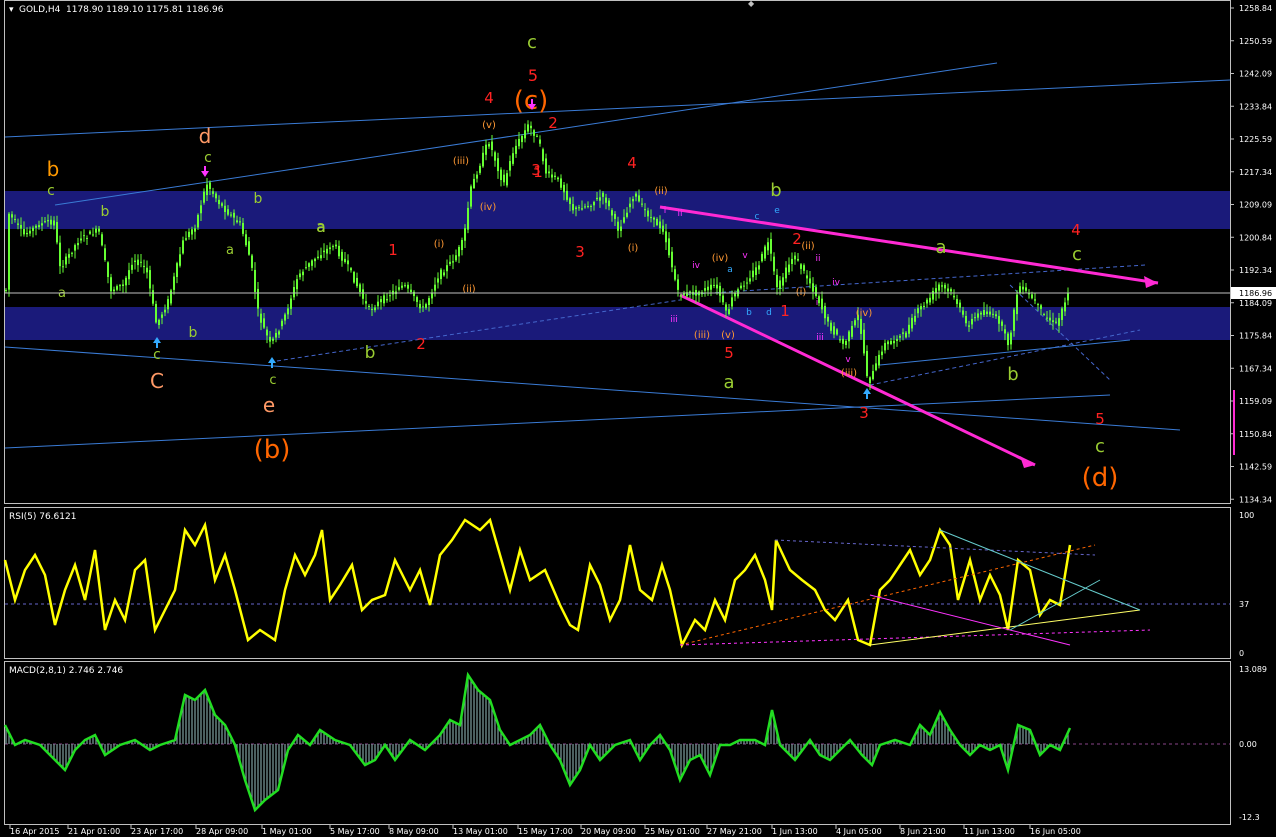 This screenshot has width=1276, height=837. Describe the element at coordinates (1027, 462) in the screenshot. I see `trend-arrowhead` at that location.